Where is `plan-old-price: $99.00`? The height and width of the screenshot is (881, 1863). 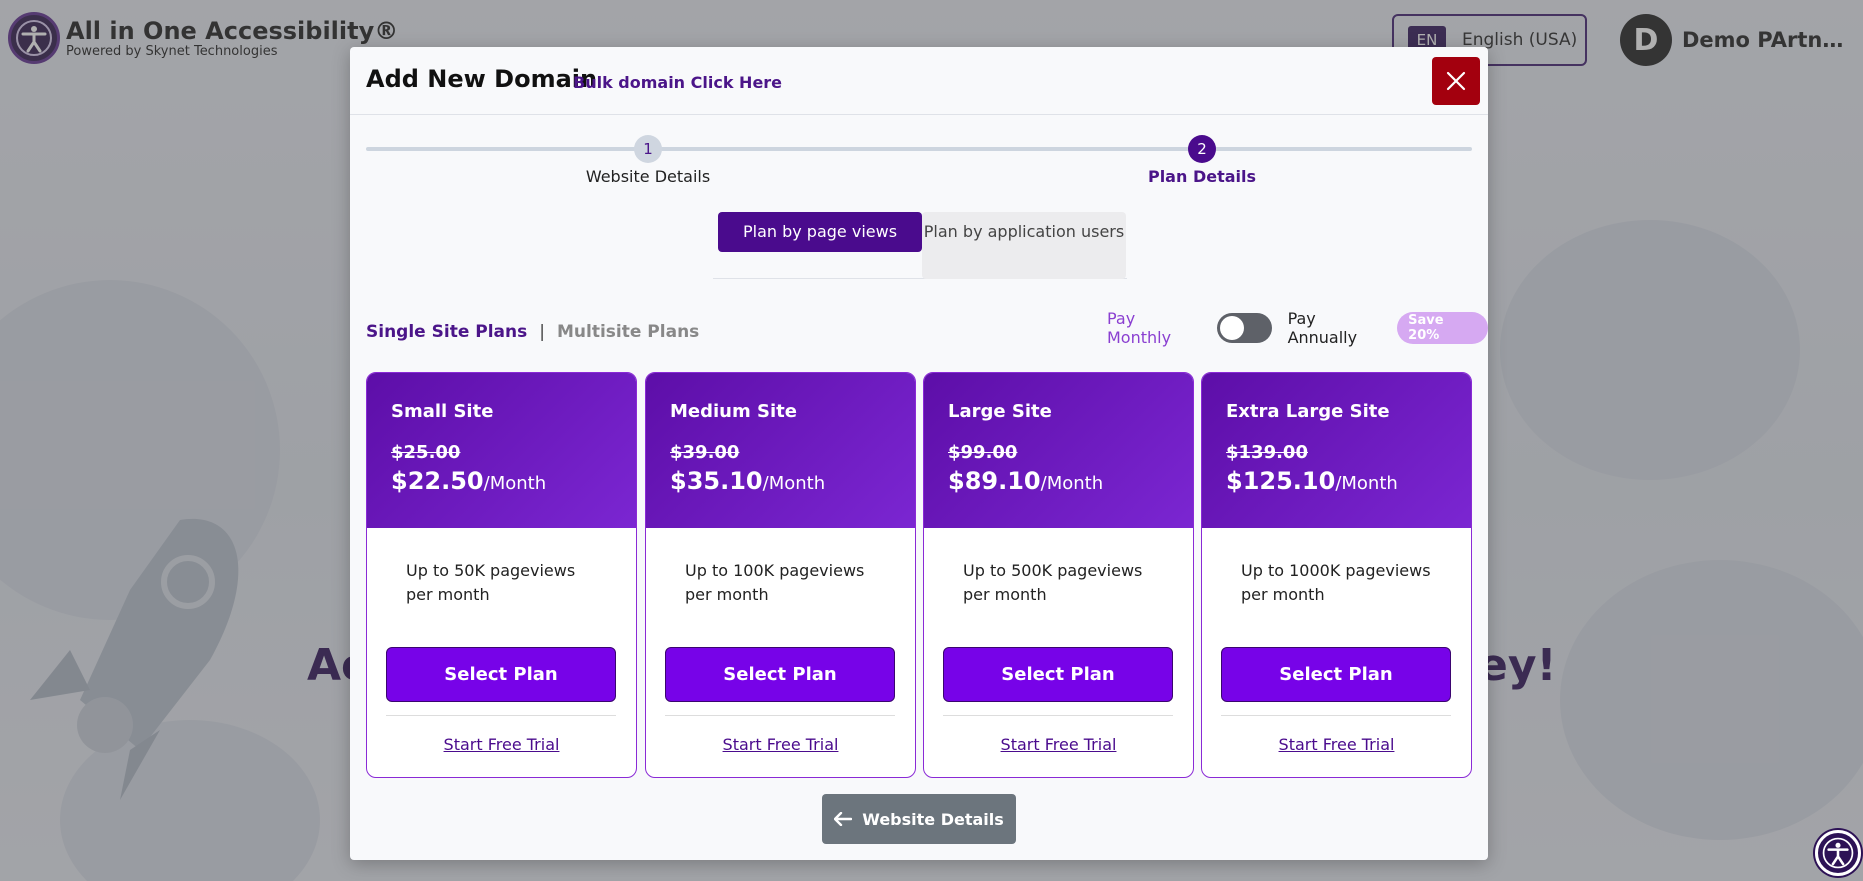
plan-old-price: $99.00 is located at coordinates (983, 452).